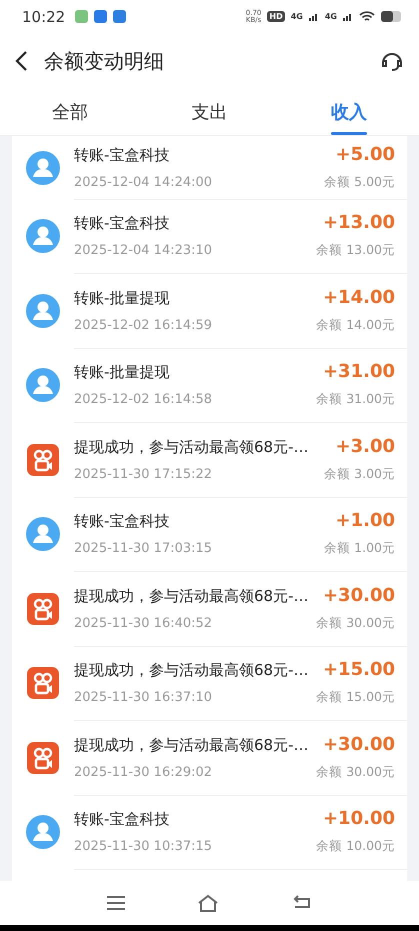  What do you see at coordinates (359, 182) in the screenshot?
I see `balance: 余额 5.00元` at bounding box center [359, 182].